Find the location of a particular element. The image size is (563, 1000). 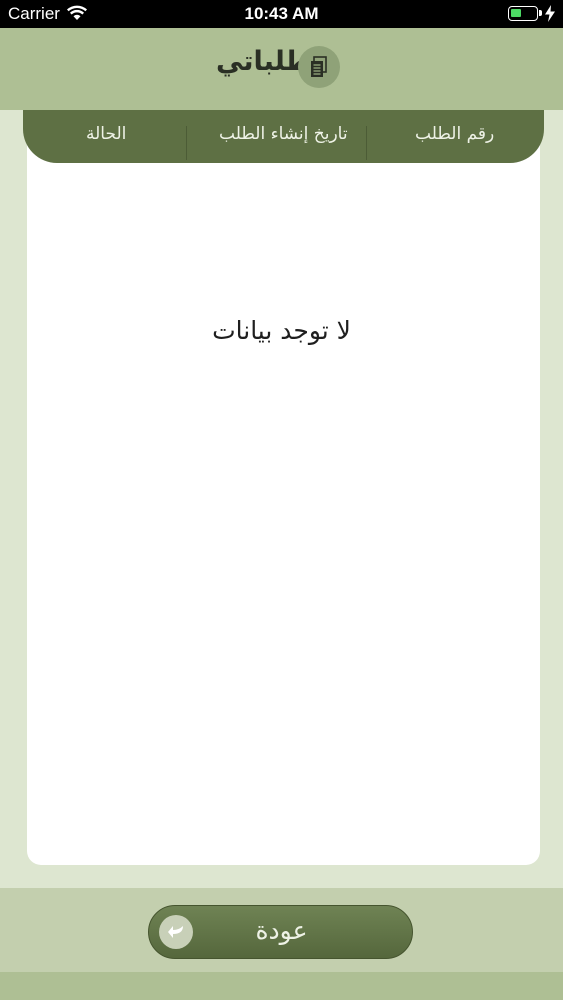

back-button: عودة is located at coordinates (280, 932).